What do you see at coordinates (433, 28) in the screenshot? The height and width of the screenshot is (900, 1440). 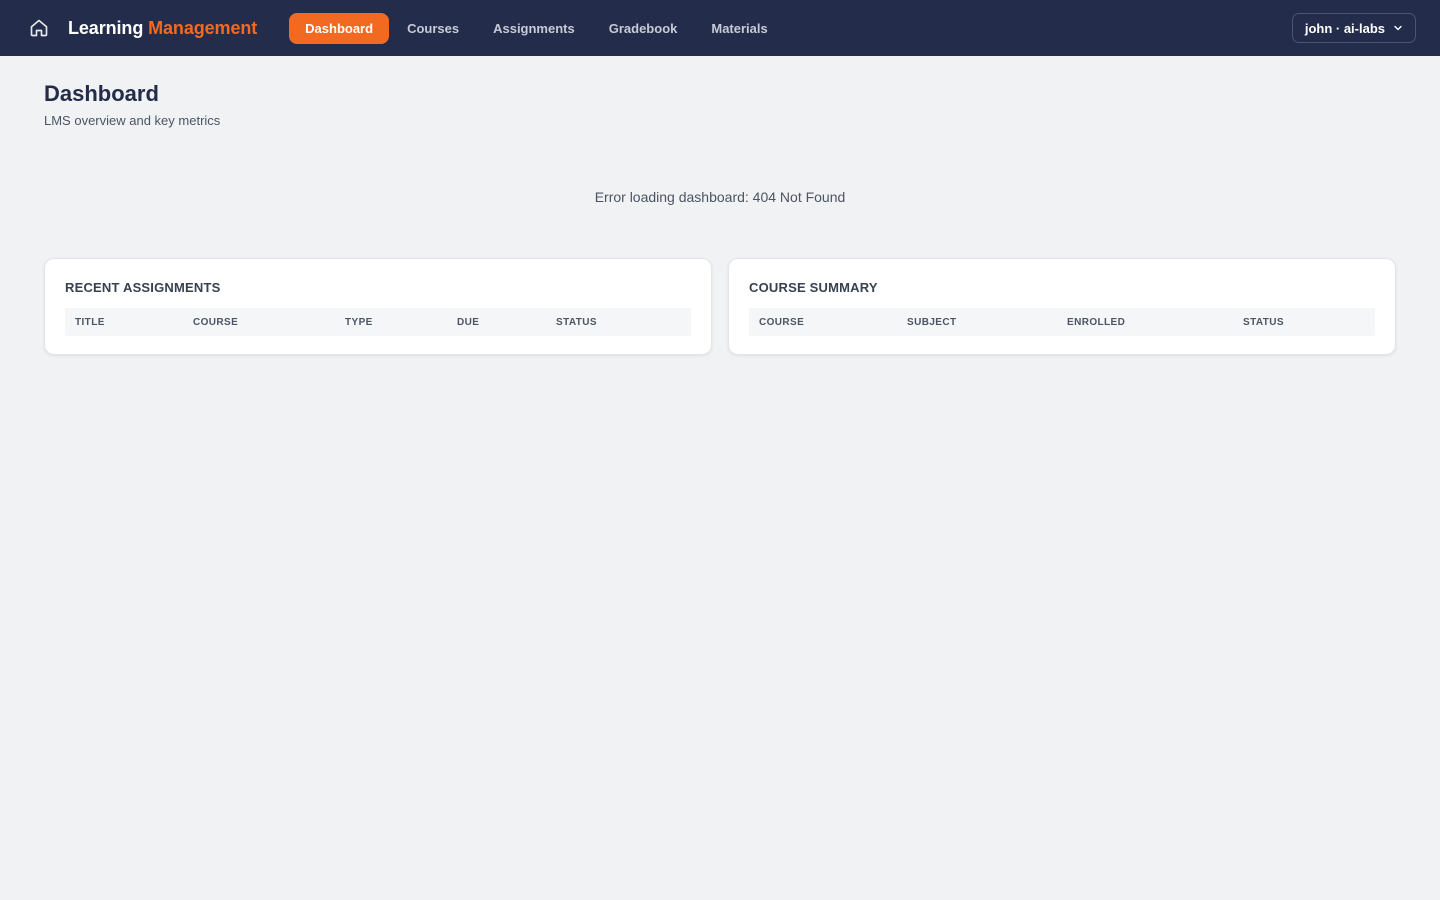 I see `nav-item-courses: Courses` at bounding box center [433, 28].